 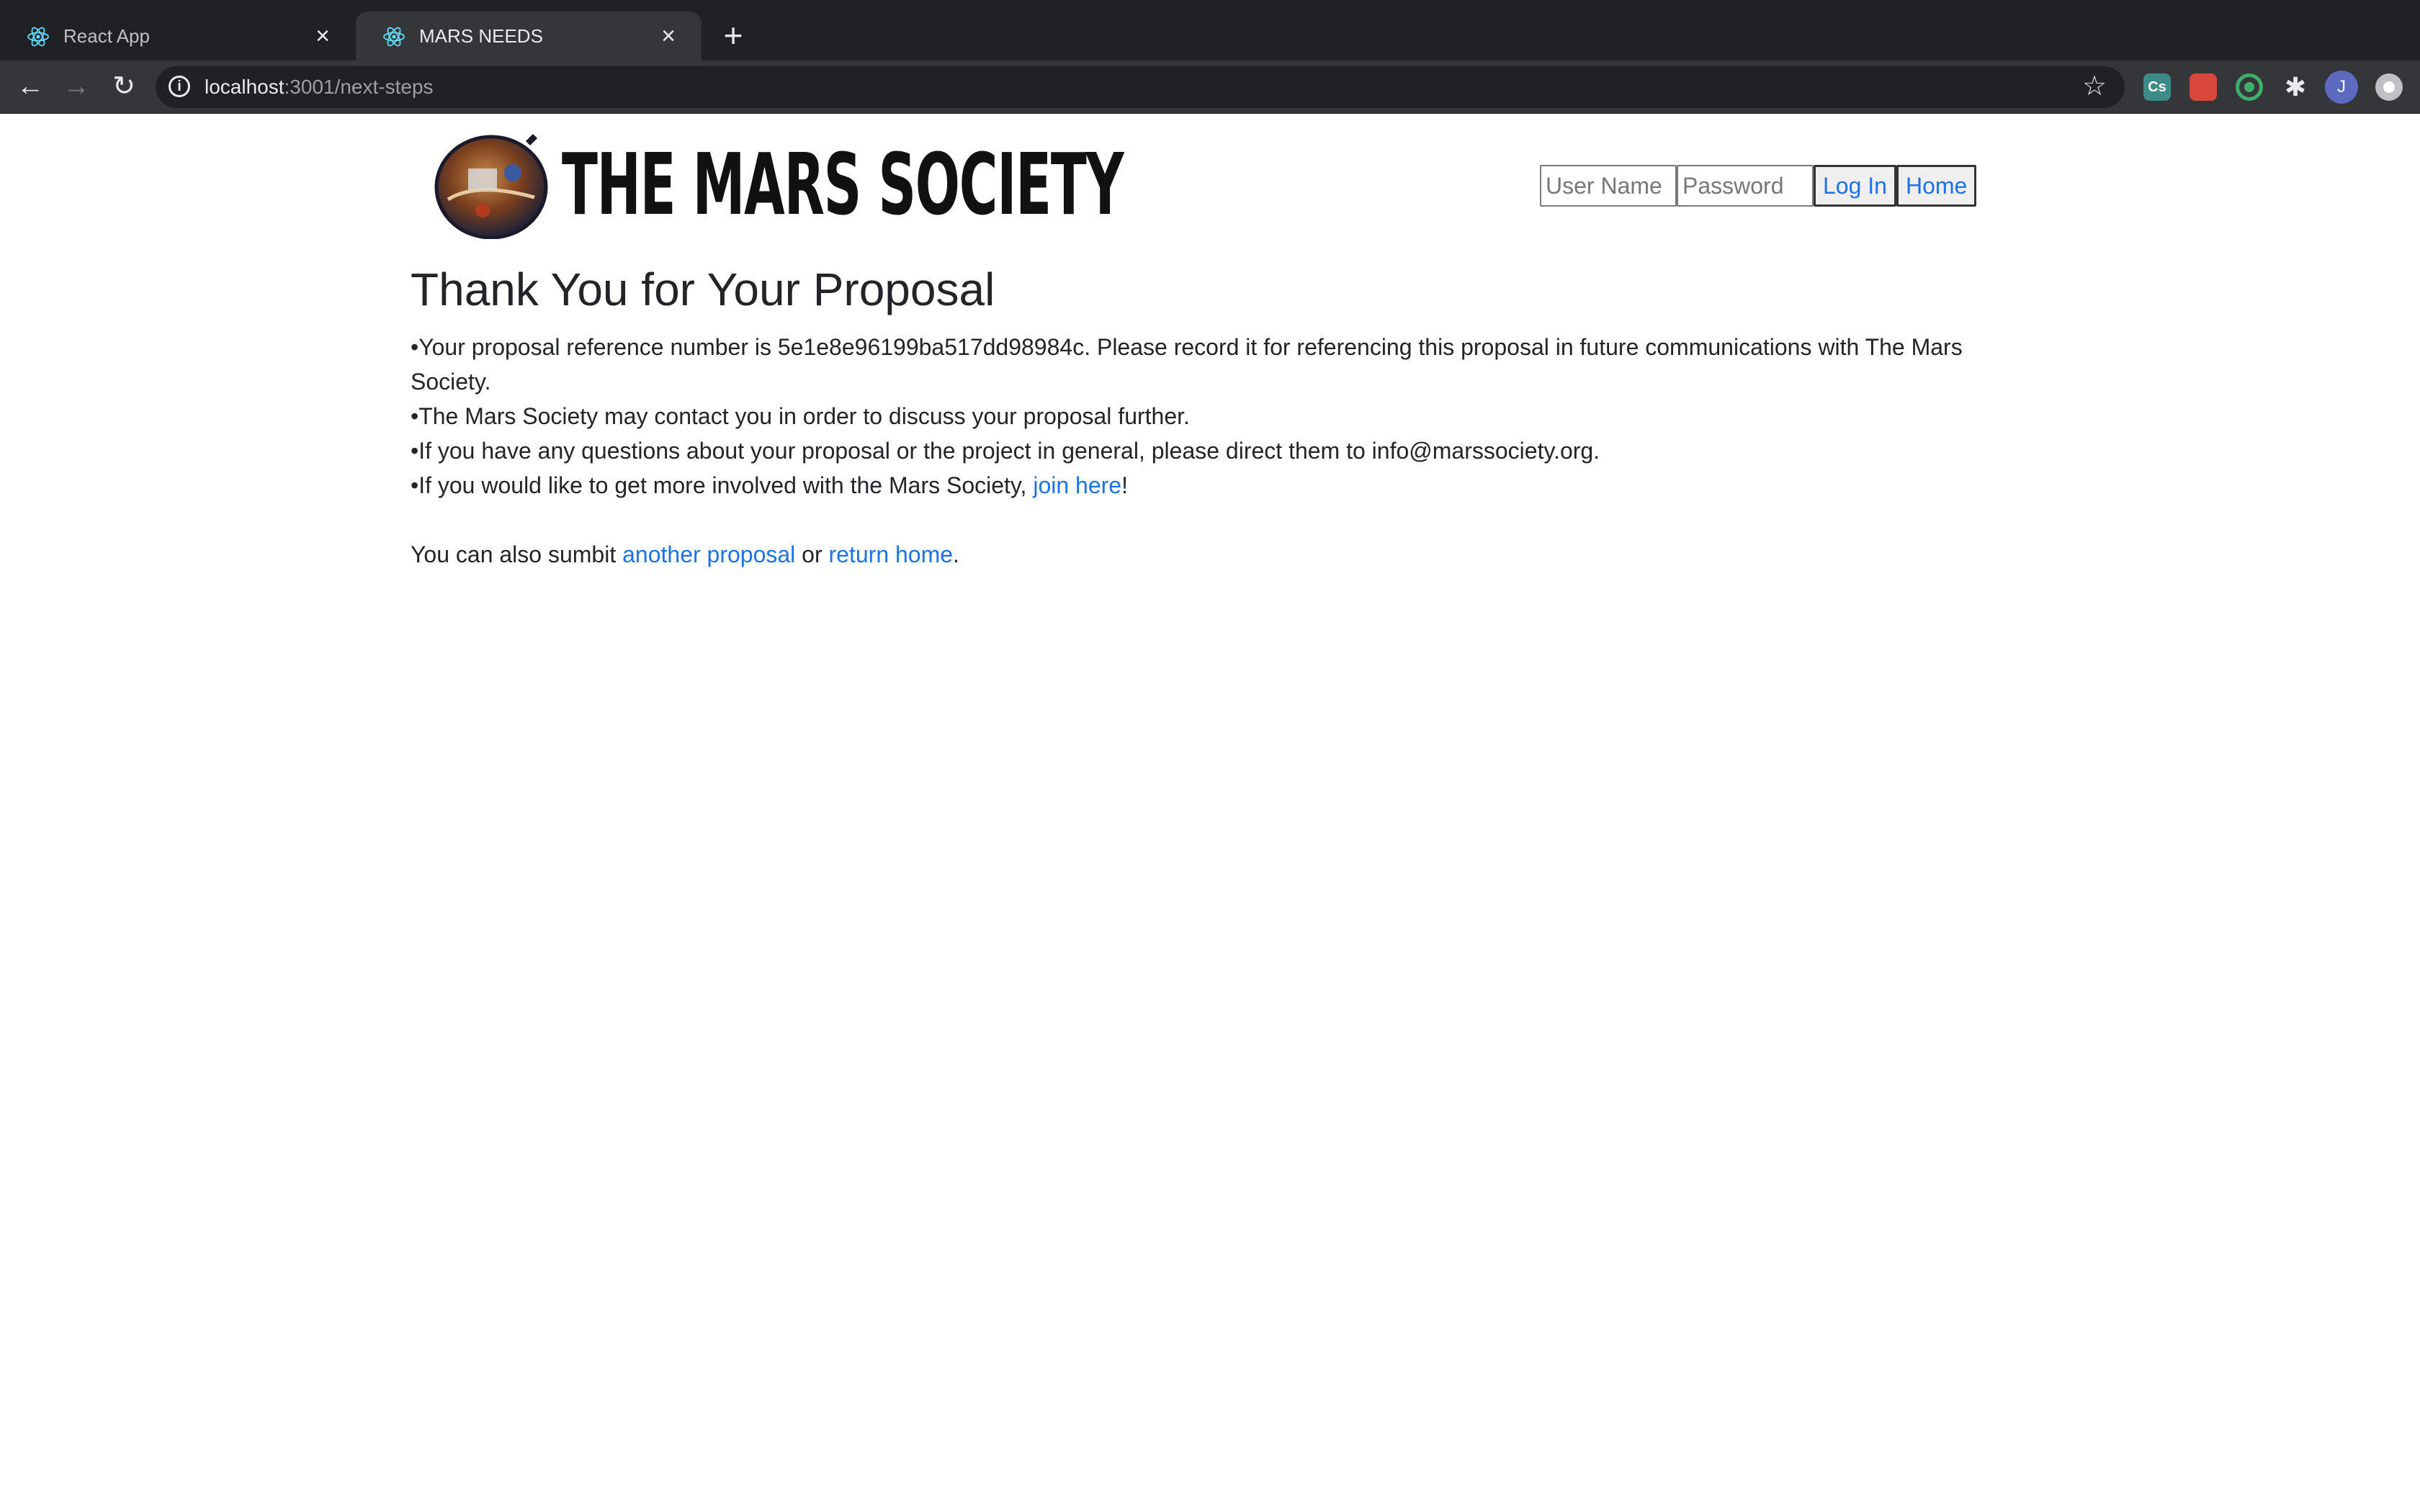 I want to click on browser-tab-bar: React App × MARS NEEDS × +, so click(x=1210, y=30).